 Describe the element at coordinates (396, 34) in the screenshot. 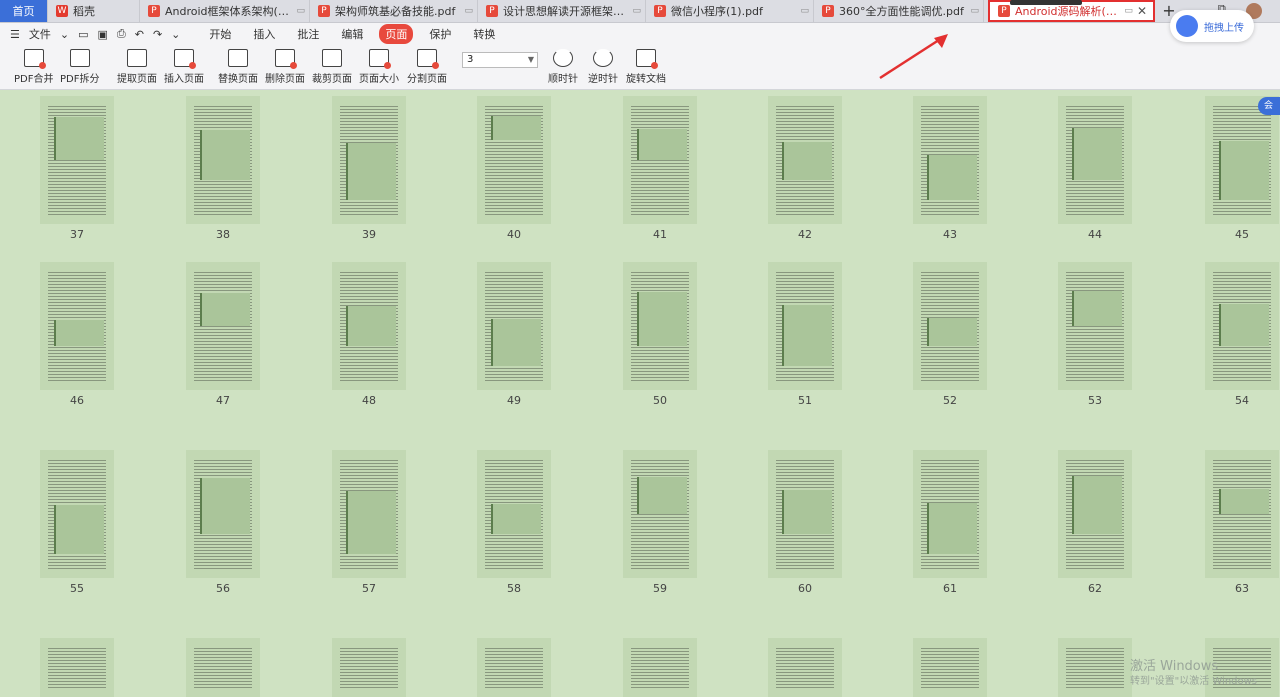

I see `menu-page: 页面` at that location.